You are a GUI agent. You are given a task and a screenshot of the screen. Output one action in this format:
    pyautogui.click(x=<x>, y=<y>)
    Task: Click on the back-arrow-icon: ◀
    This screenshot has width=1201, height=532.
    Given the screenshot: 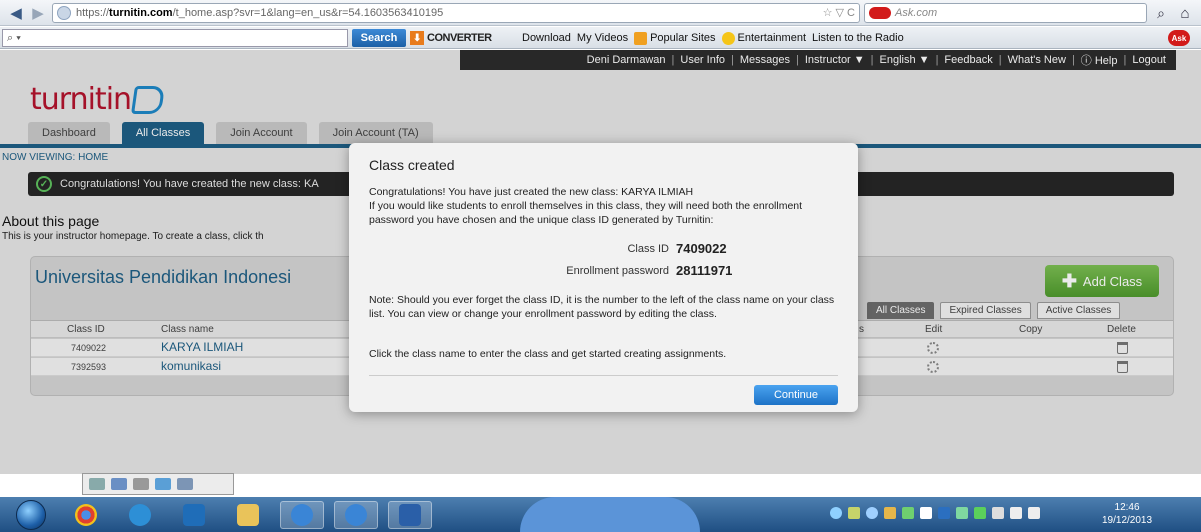 What is the action you would take?
    pyautogui.click(x=16, y=13)
    